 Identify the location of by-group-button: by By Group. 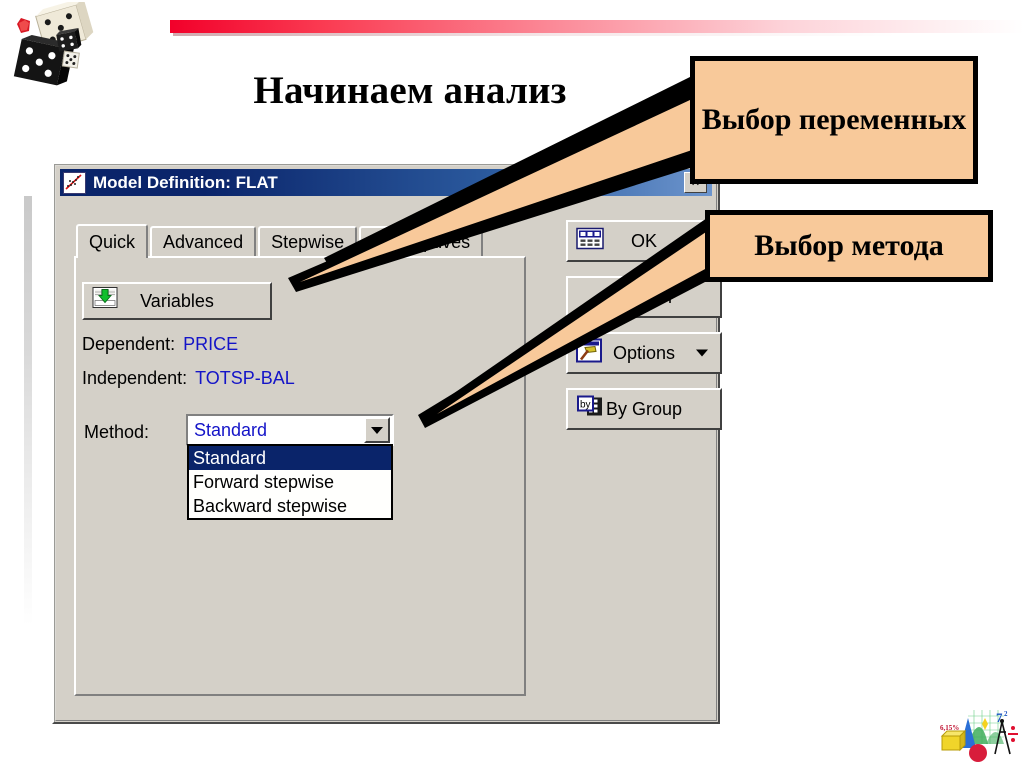
(644, 409).